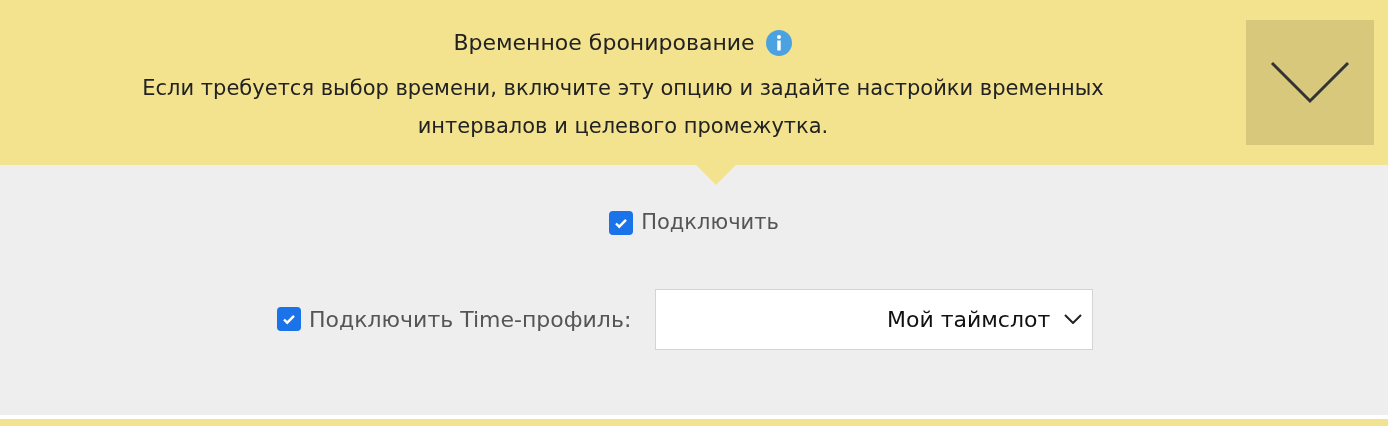 Image resolution: width=1388 pixels, height=426 pixels. I want to click on banner-description: Если требуется выбор времени, включите эту опцию и задайте настройки временных интервалов и целевого промежутка., so click(623, 107).